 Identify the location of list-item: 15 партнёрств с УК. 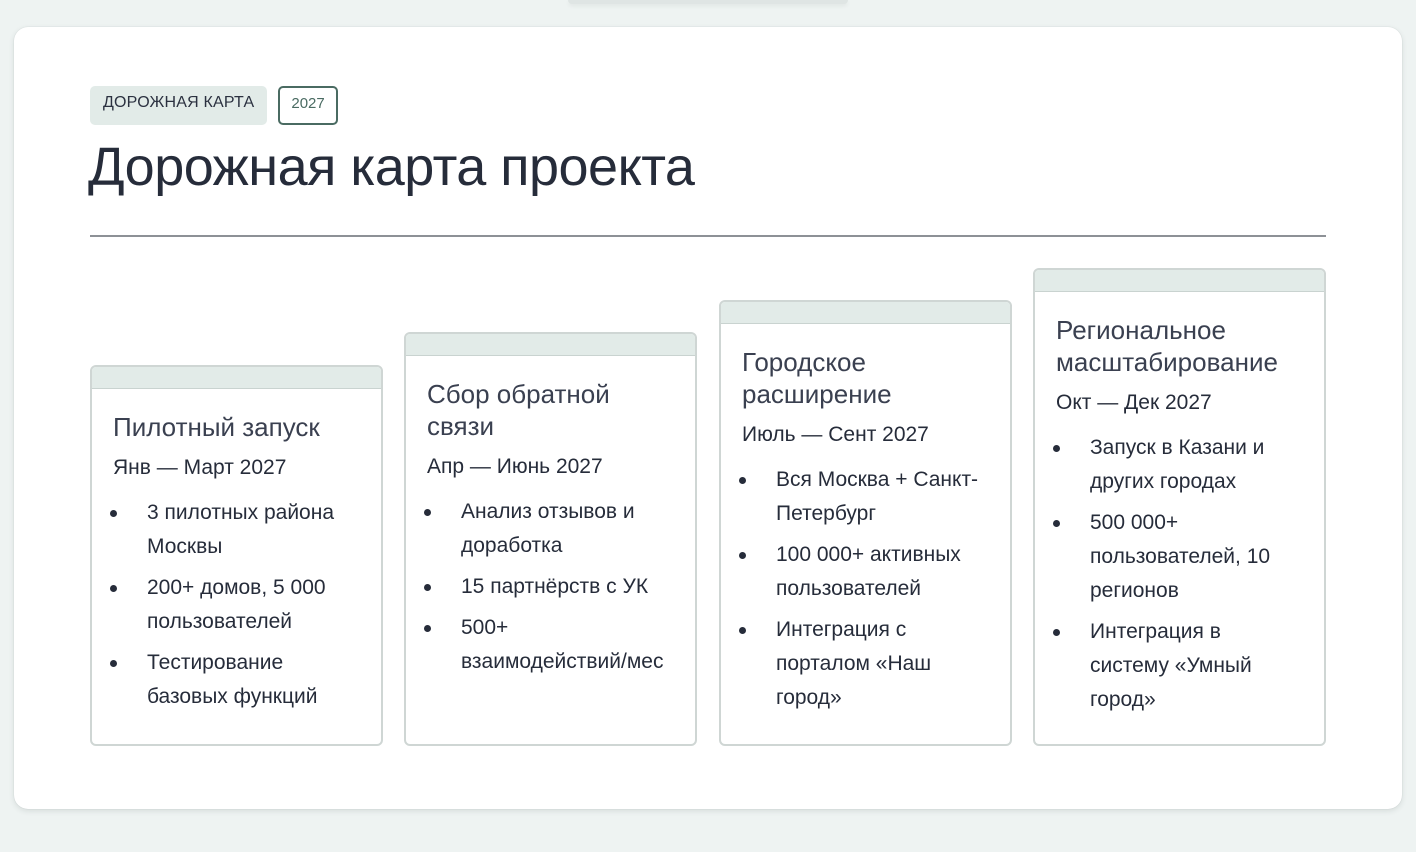
(549, 587).